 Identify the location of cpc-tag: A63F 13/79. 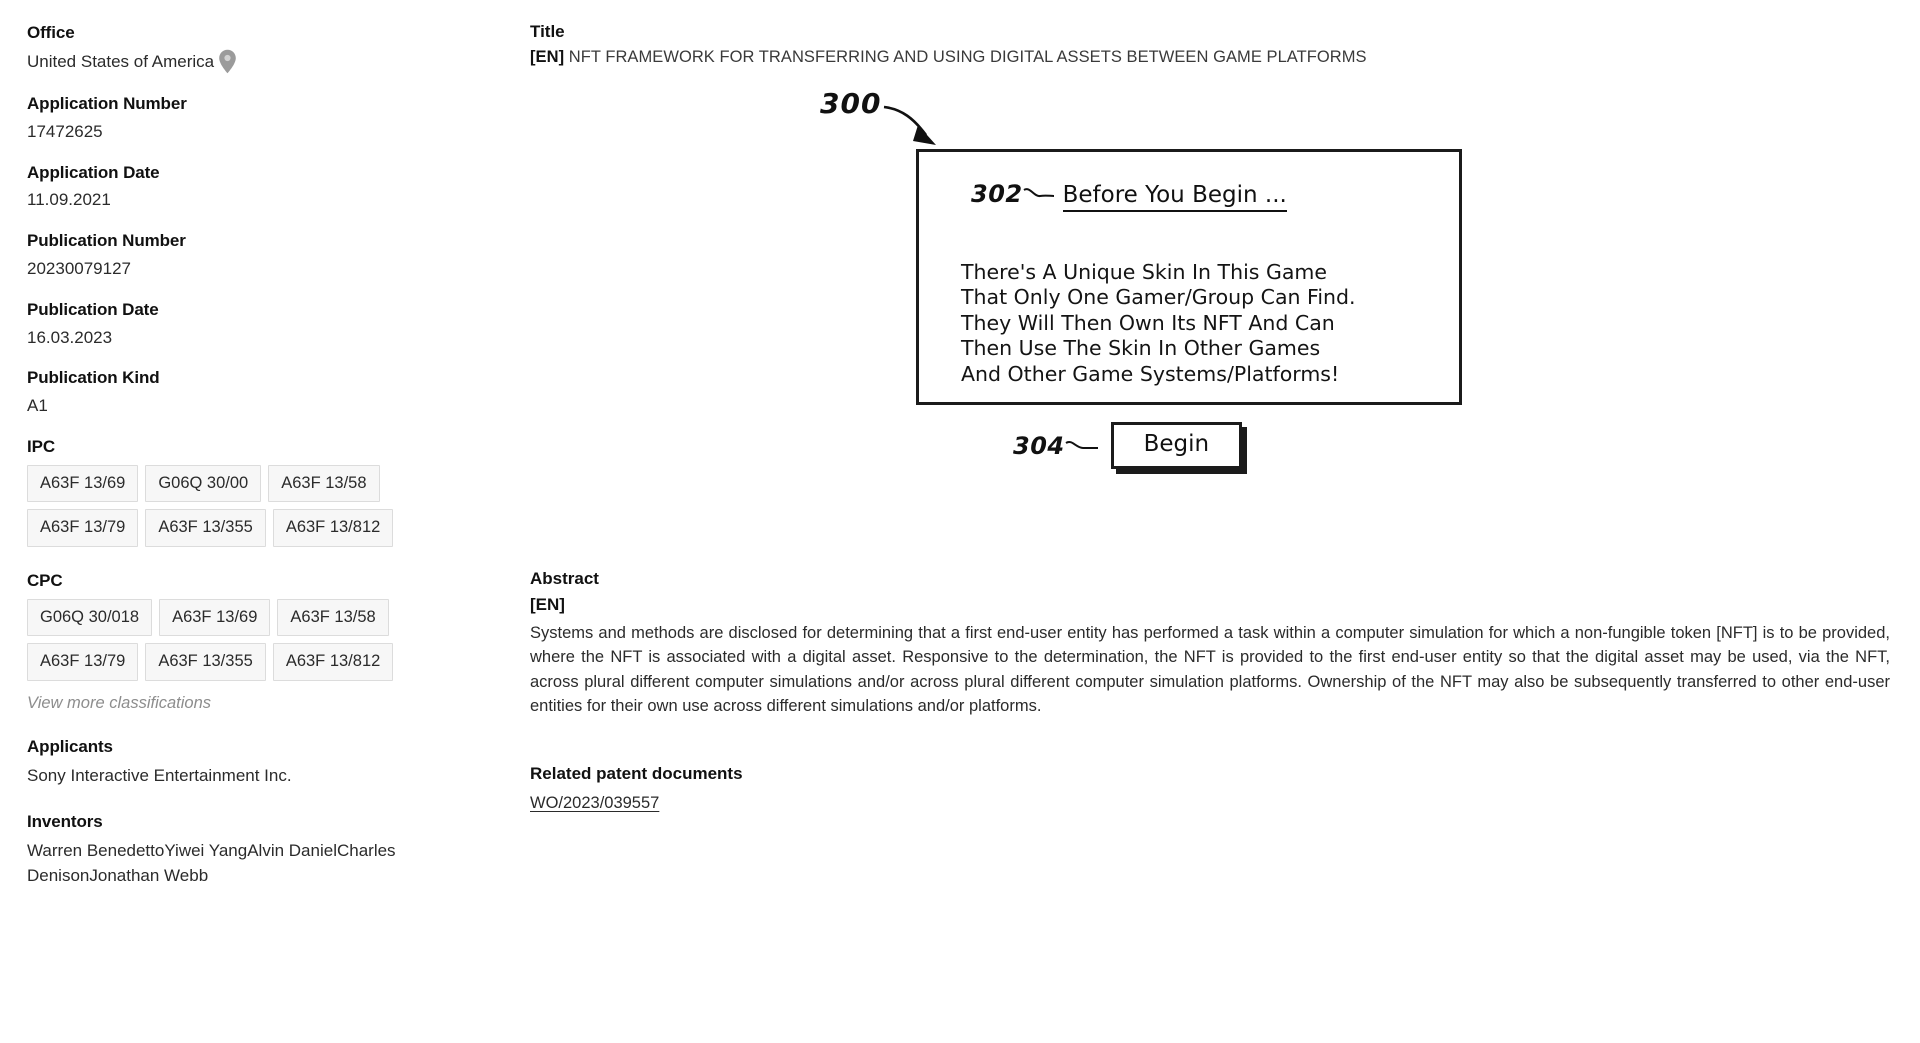
(83, 662).